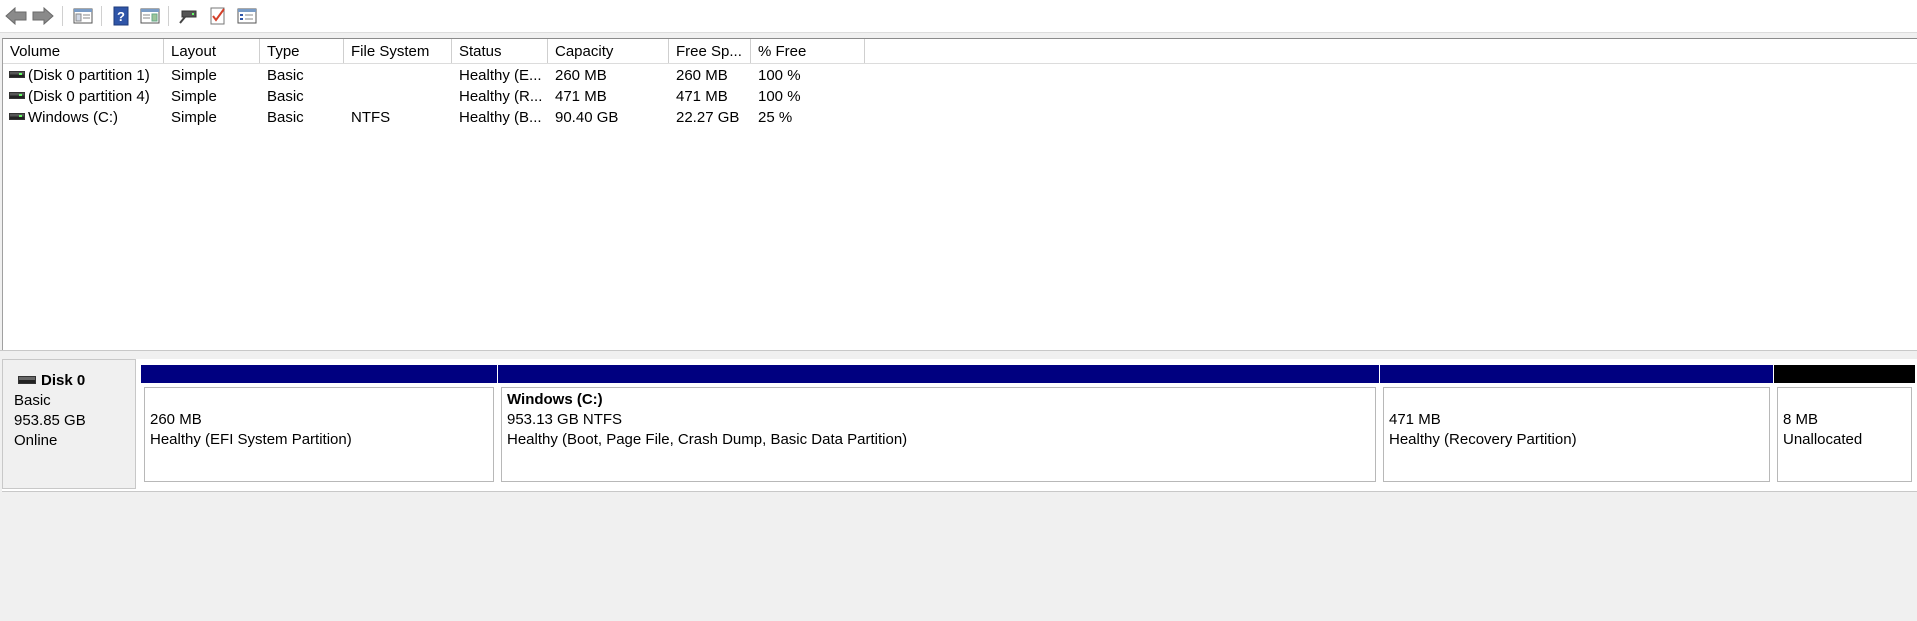  Describe the element at coordinates (1801, 419) in the screenshot. I see `partition-size: 8 MB` at that location.